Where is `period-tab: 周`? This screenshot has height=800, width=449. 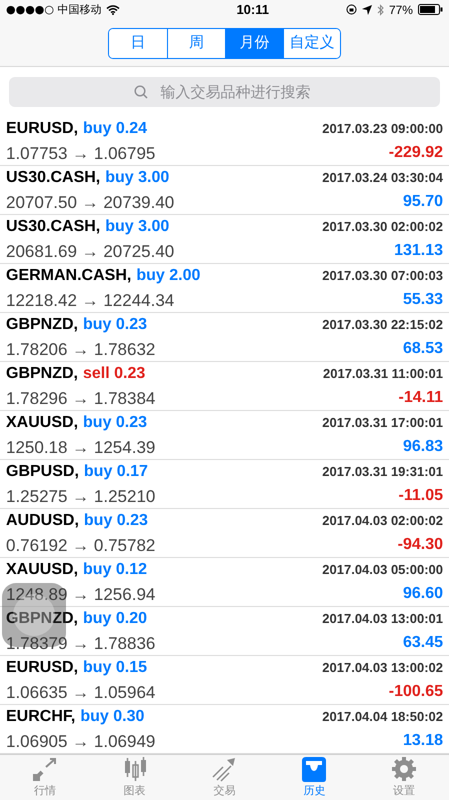 period-tab: 周 is located at coordinates (196, 43).